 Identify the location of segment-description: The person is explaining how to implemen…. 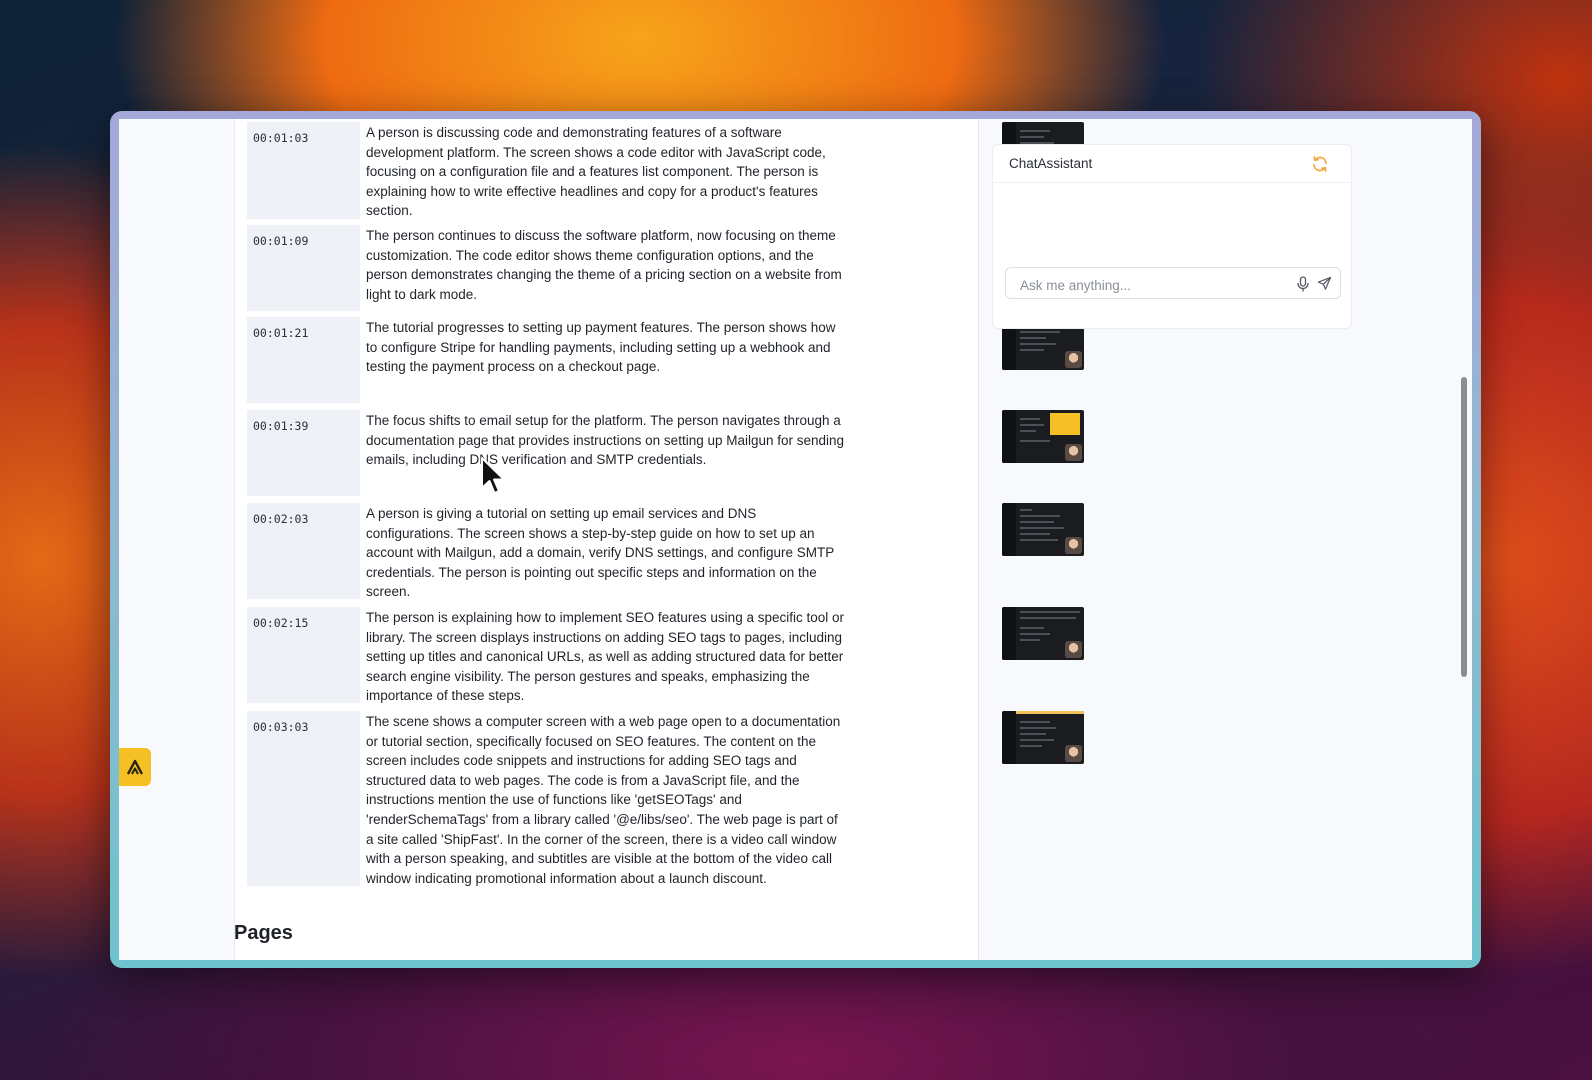
(605, 657).